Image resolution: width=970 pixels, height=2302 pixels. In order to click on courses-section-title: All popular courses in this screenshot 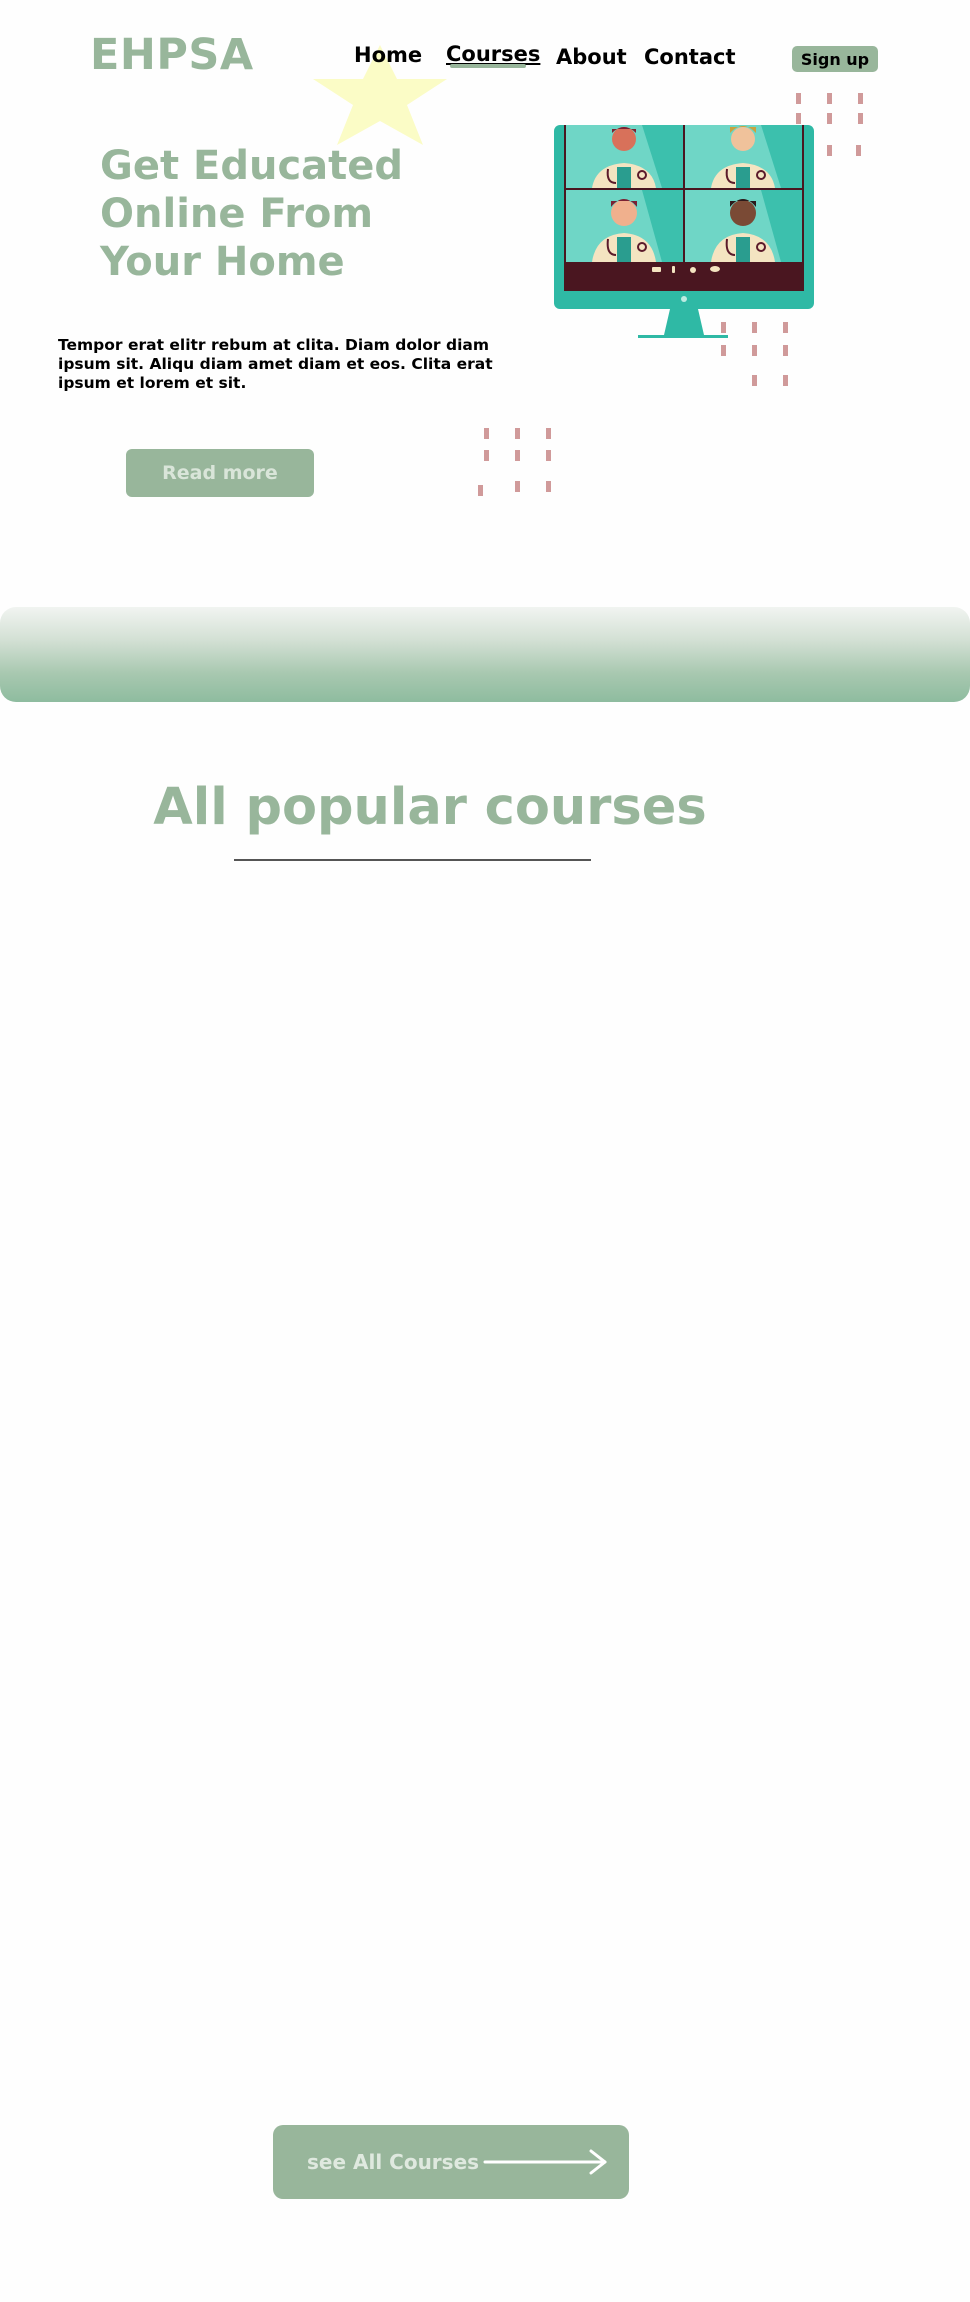, I will do `click(430, 807)`.